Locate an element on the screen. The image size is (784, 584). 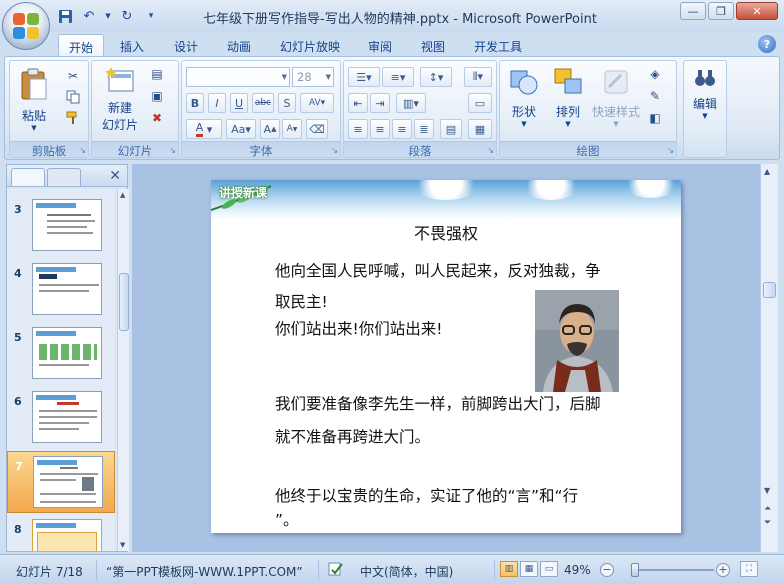
slide-thumbnail-8: 8 is located at coordinates (61, 533).